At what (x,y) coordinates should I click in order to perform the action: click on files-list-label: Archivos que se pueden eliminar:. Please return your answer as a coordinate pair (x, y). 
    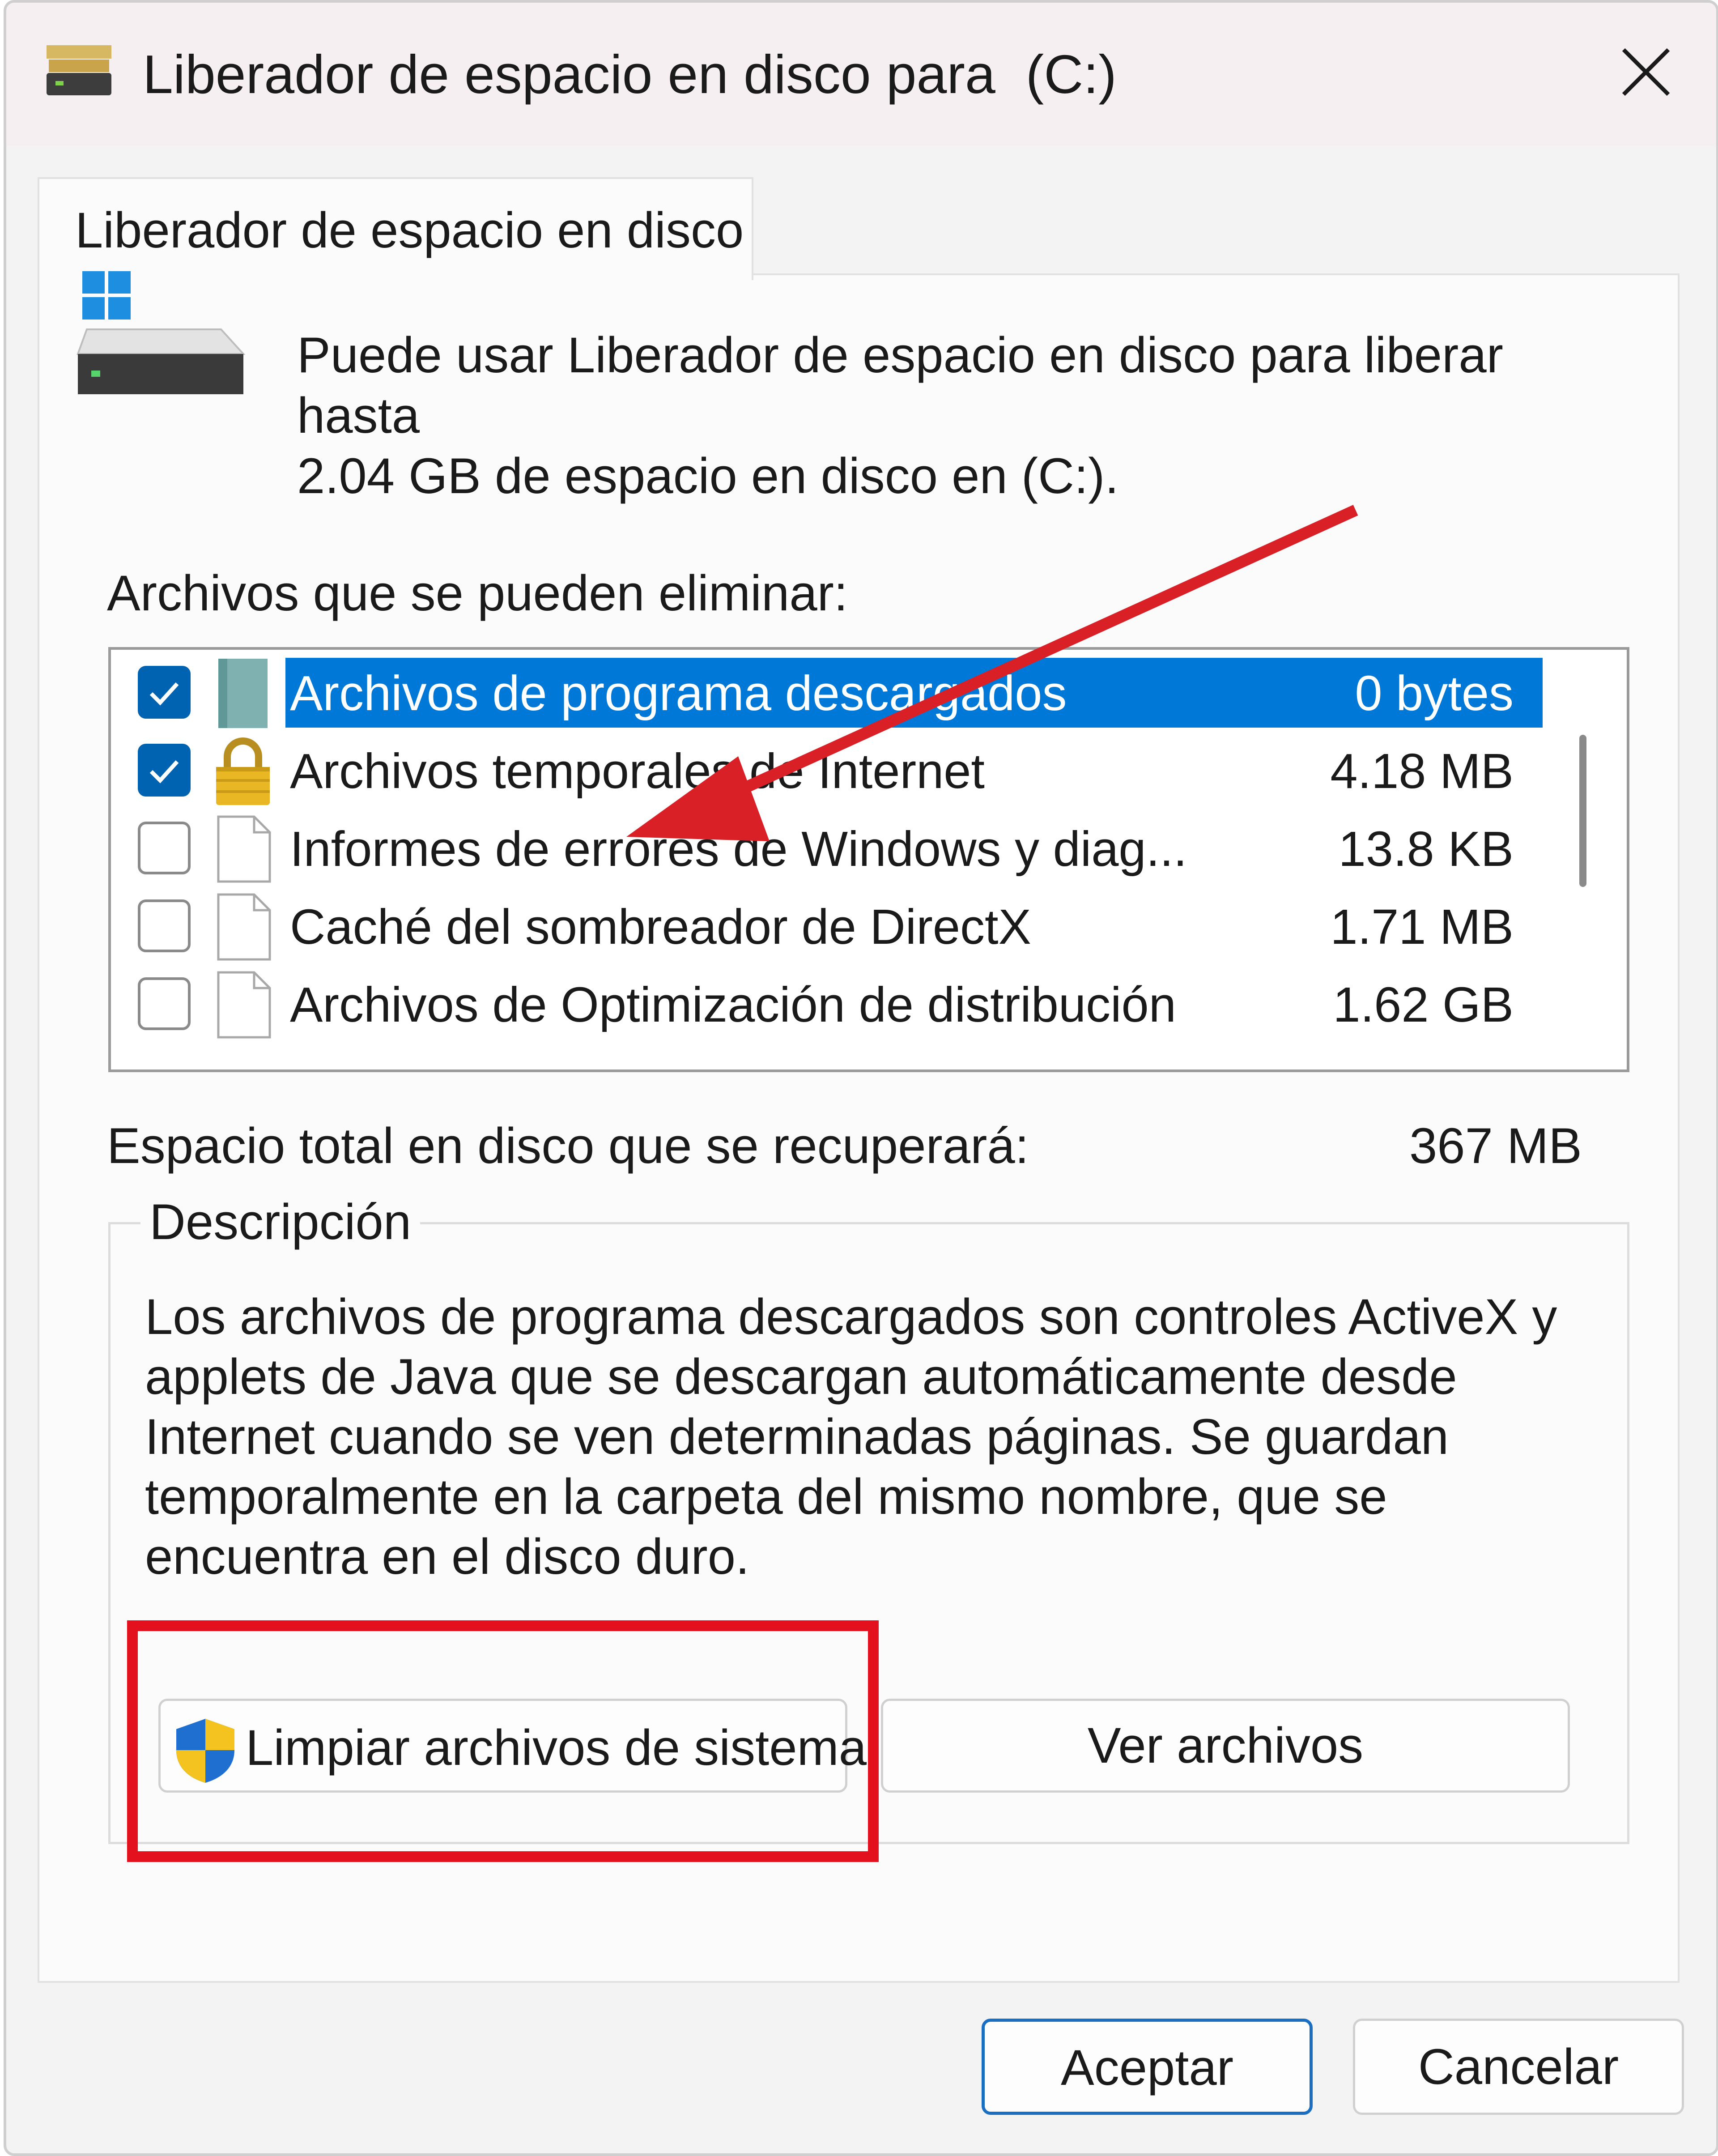
    Looking at the image, I should click on (477, 593).